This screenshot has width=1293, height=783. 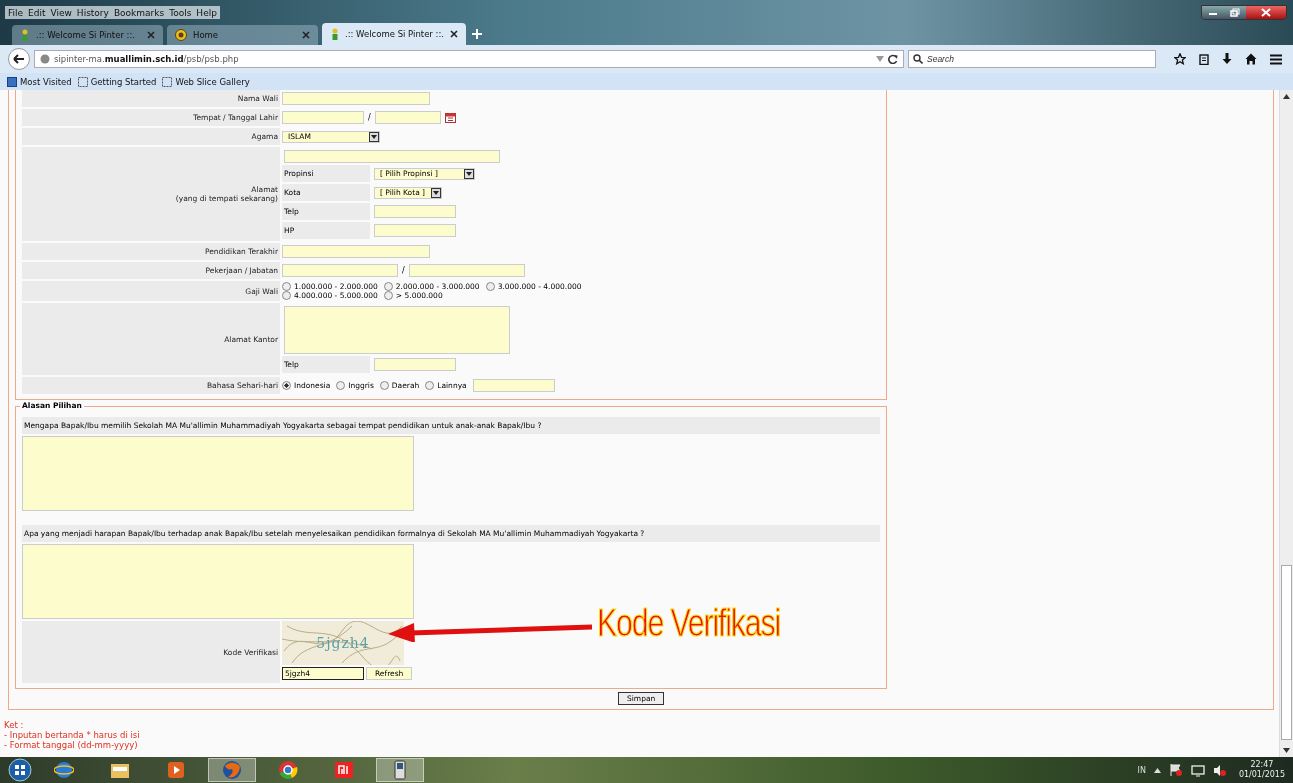 What do you see at coordinates (37, 12) in the screenshot?
I see `menu-item: Edit` at bounding box center [37, 12].